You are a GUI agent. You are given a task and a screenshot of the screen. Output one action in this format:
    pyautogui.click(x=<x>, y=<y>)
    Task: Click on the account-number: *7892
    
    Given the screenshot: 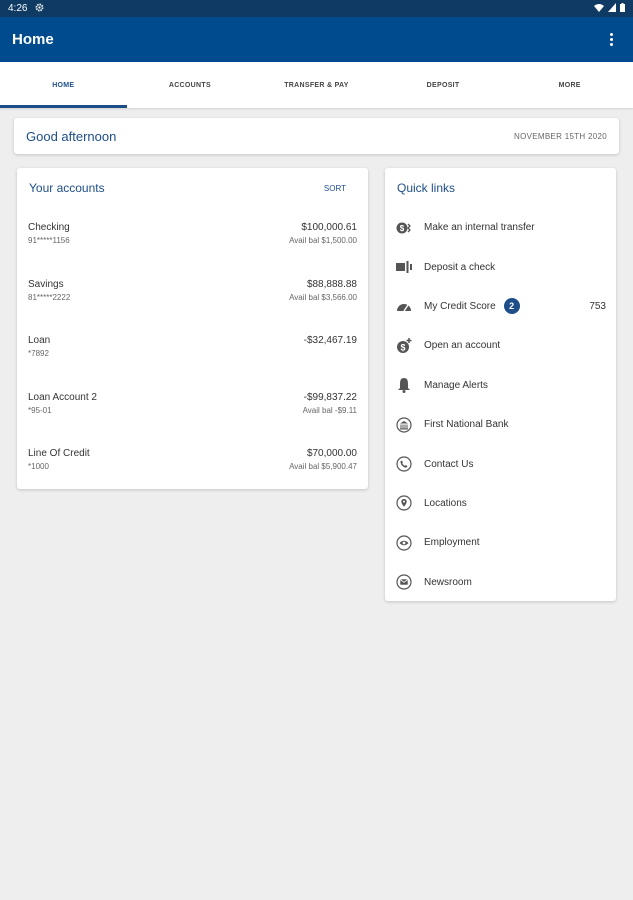 What is the action you would take?
    pyautogui.click(x=38, y=353)
    